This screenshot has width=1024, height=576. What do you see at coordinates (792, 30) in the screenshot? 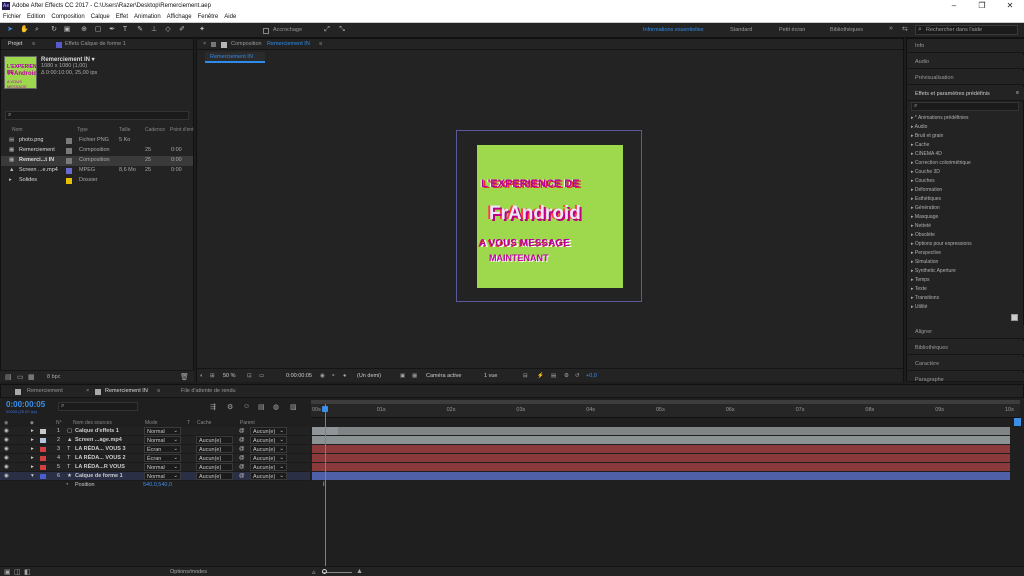
I see `workspace-small-screen: Petit écran` at bounding box center [792, 30].